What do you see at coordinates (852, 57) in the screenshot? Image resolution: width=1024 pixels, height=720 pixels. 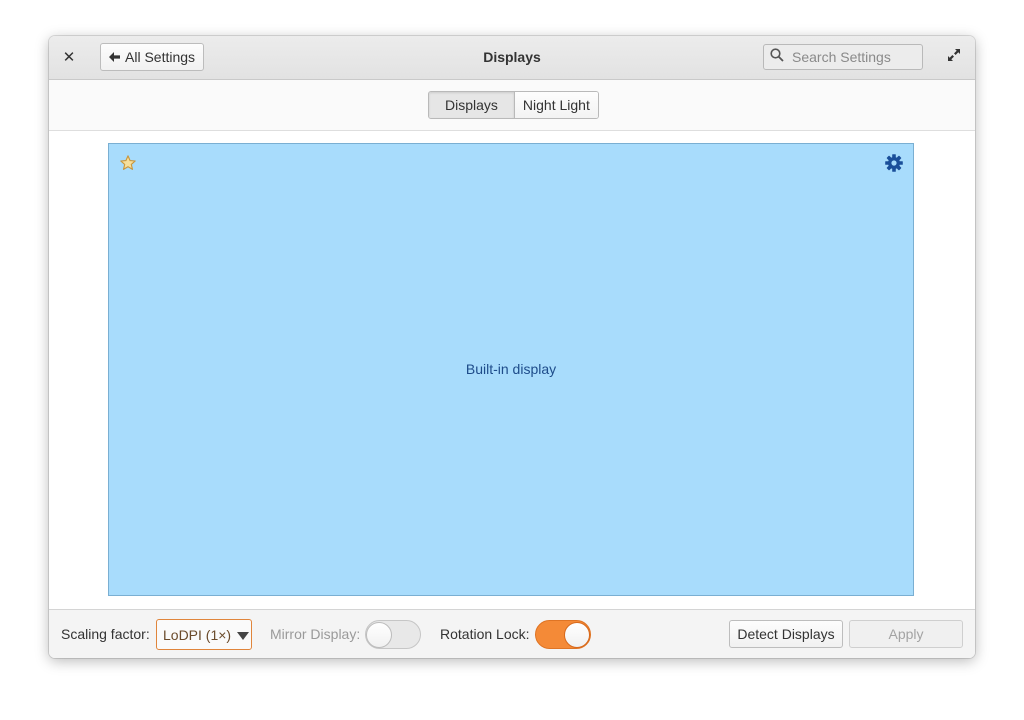 I see `search-input` at bounding box center [852, 57].